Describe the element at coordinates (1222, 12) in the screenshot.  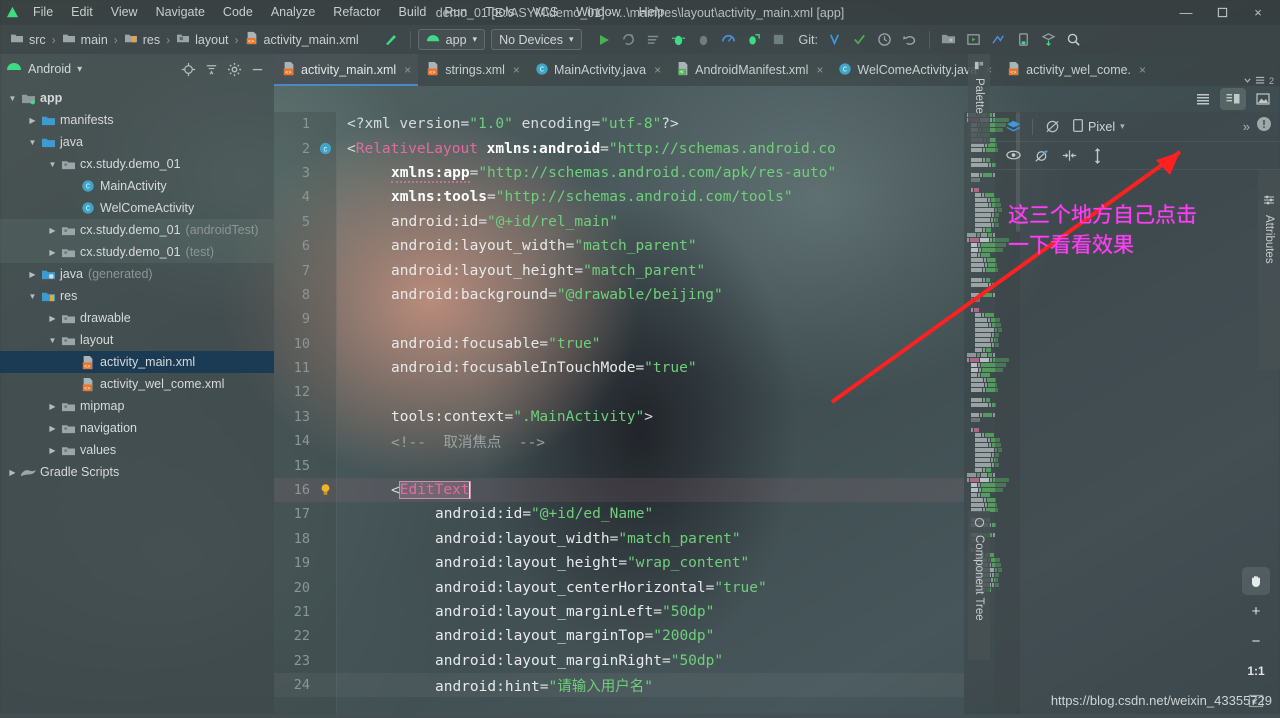
I see `maximize-button` at that location.